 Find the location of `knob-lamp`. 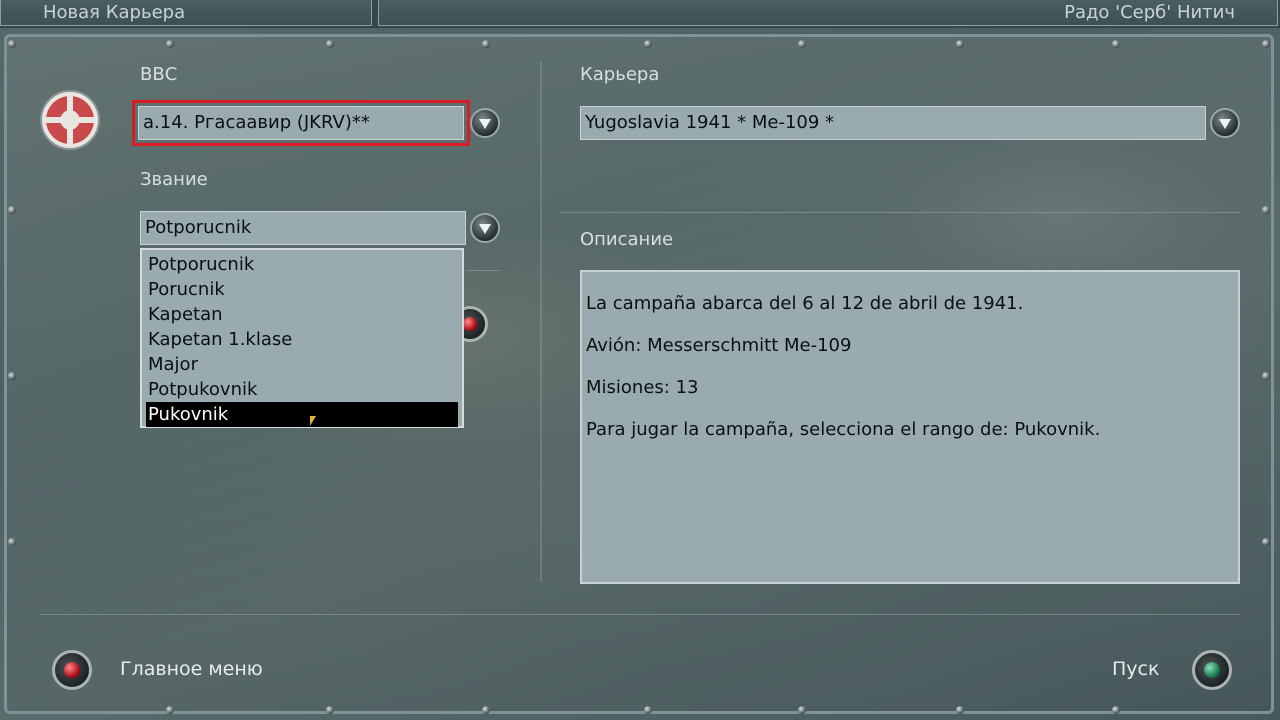

knob-lamp is located at coordinates (470, 324).